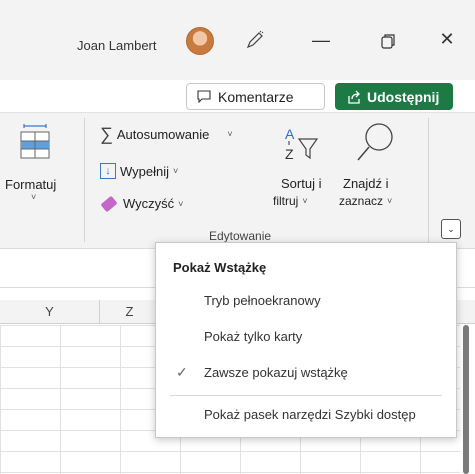 The width and height of the screenshot is (475, 474). I want to click on search-icon, so click(375, 142).